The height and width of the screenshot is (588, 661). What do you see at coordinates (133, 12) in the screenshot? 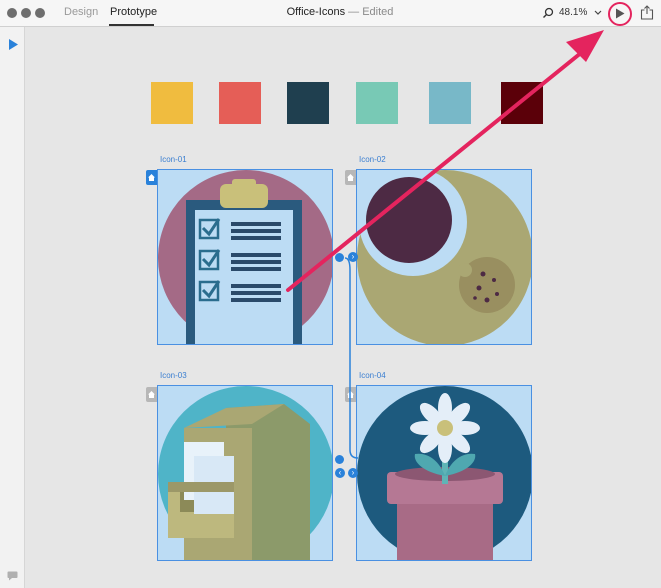
I see `tab-prototype: Prototype` at bounding box center [133, 12].